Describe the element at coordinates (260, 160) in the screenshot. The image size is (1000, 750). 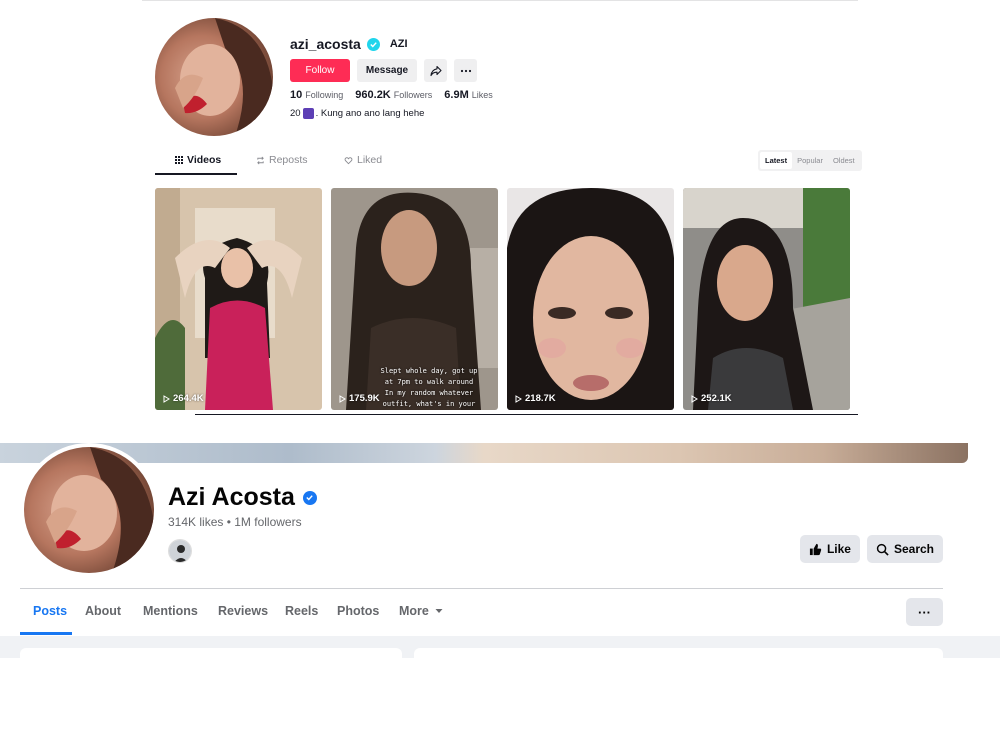
I see `repost-icon` at that location.